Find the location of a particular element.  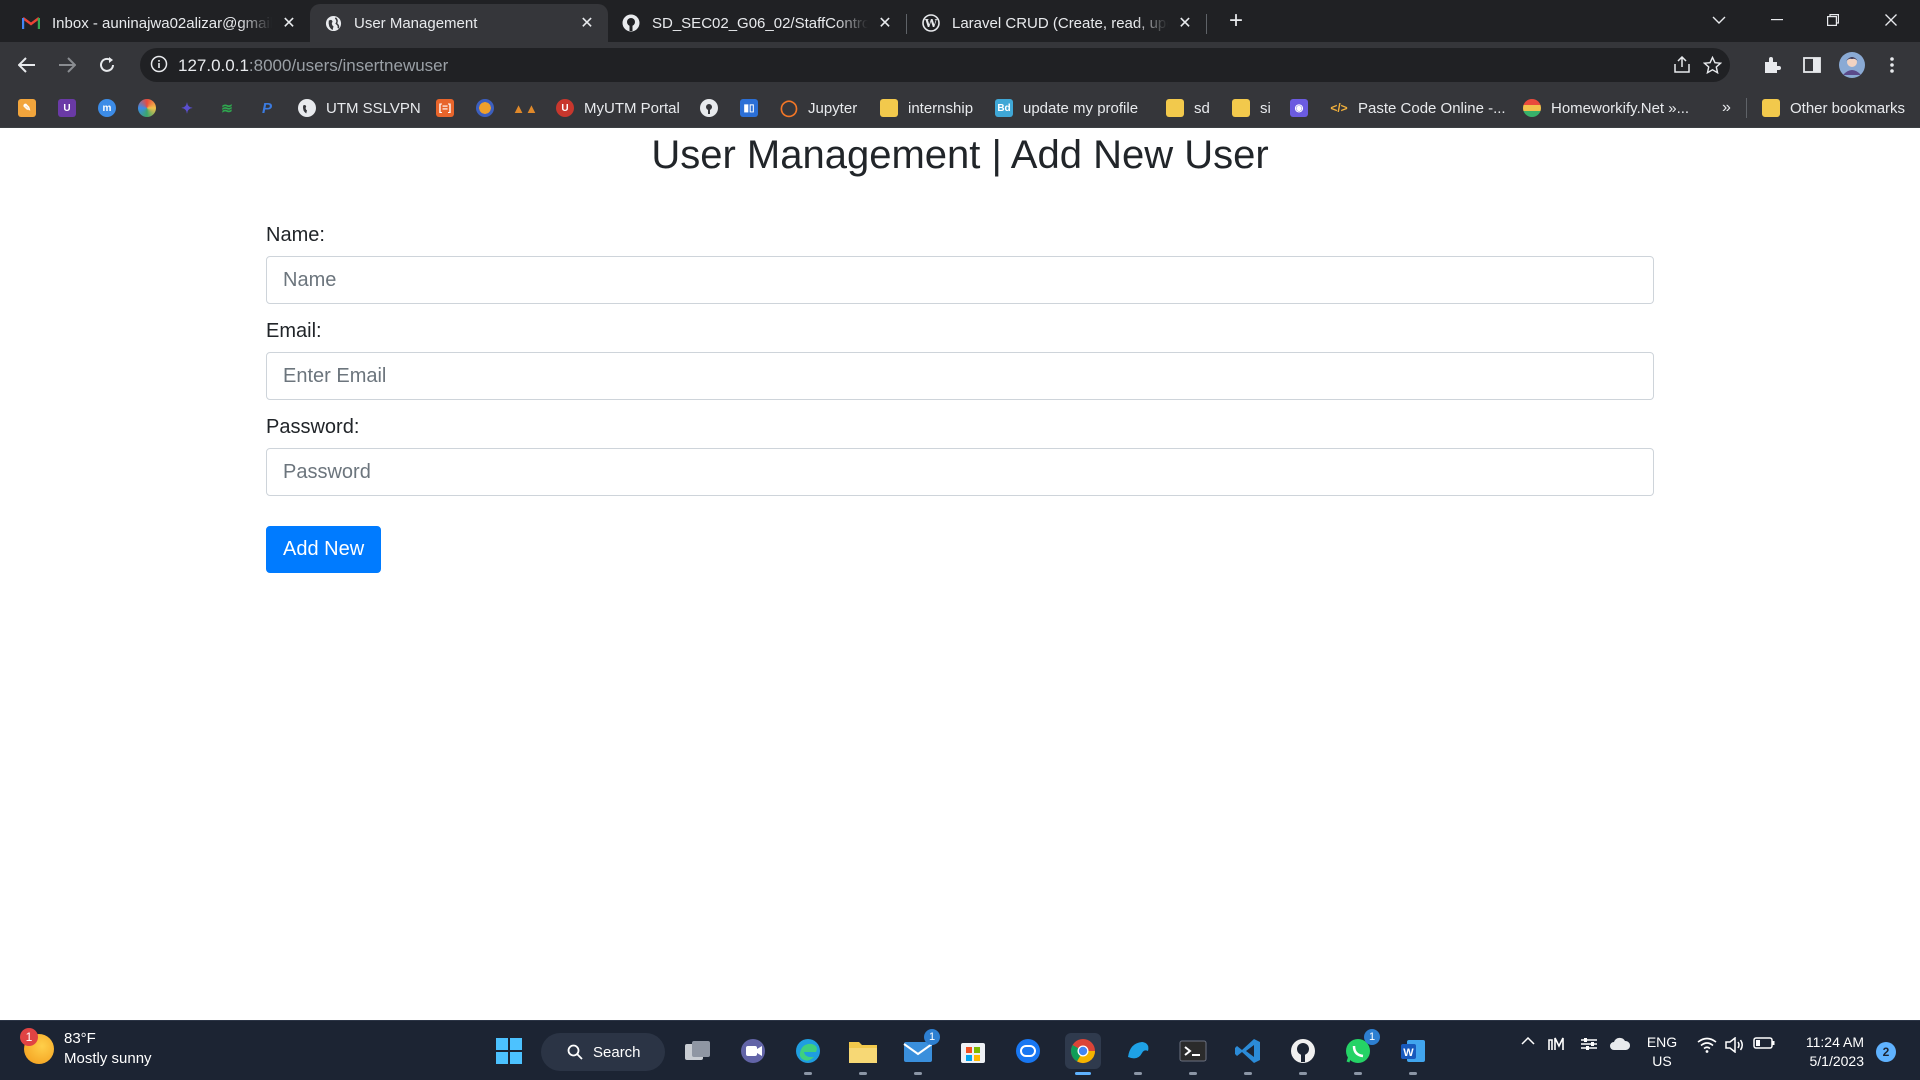

tab-title: User Management is located at coordinates (416, 23).